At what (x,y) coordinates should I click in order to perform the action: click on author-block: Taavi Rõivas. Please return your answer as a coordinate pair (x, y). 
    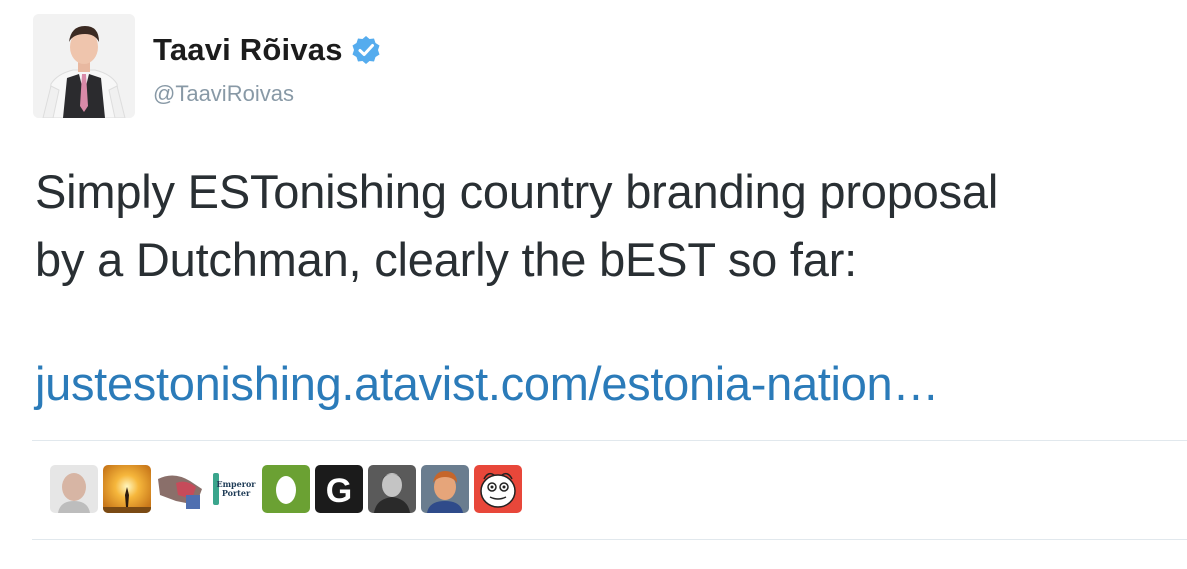
    Looking at the image, I should click on (267, 50).